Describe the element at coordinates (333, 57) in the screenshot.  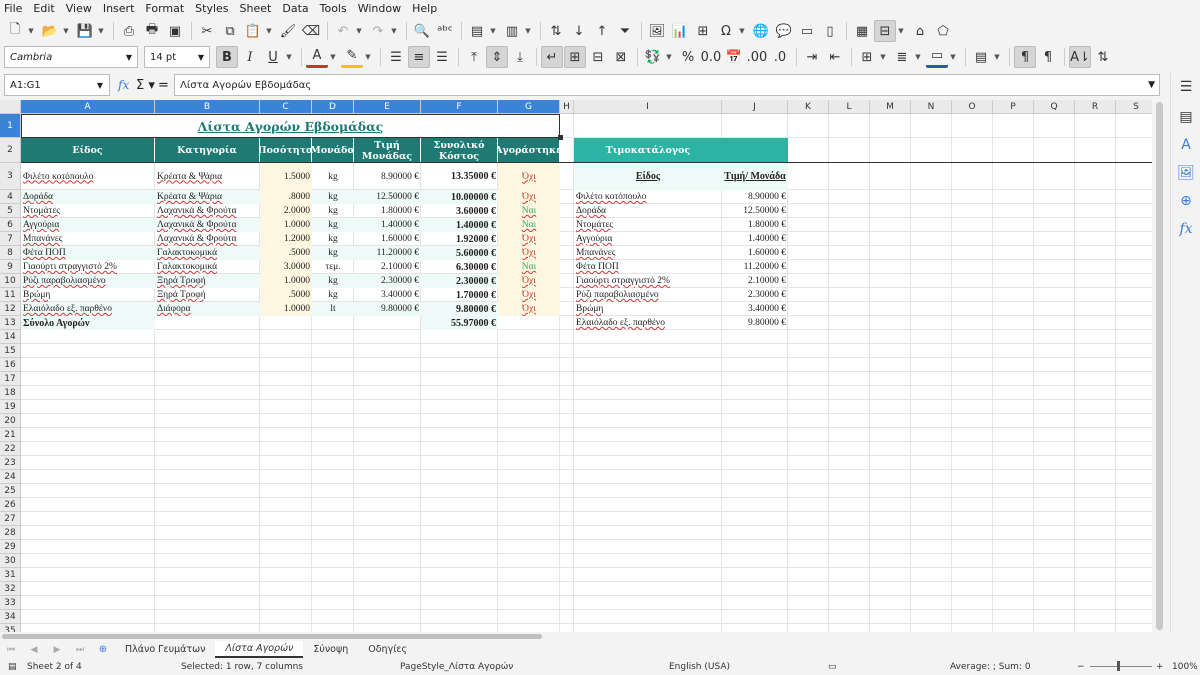
I see `font-color-dropdown-icon: ▼` at that location.